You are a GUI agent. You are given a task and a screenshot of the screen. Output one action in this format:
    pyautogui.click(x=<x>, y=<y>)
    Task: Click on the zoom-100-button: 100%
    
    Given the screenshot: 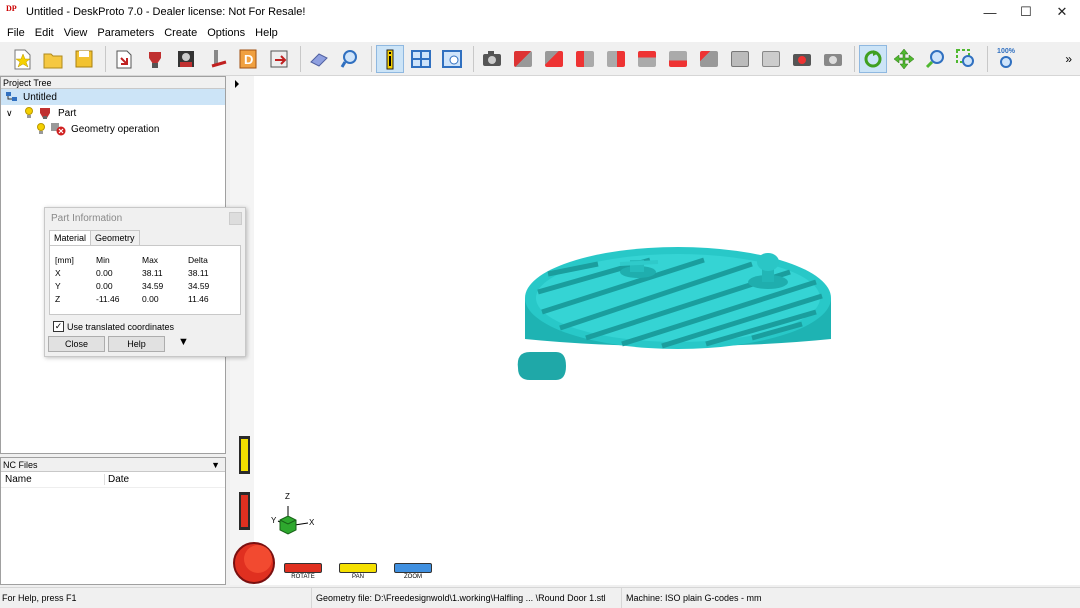 What is the action you would take?
    pyautogui.click(x=1006, y=59)
    